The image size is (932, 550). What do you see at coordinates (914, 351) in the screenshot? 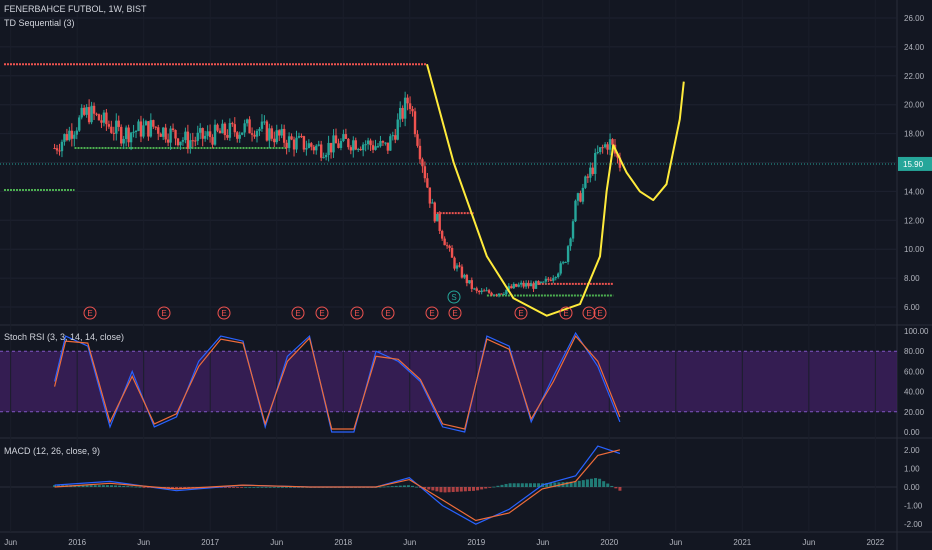
I see `rsi-tick-label: 80.00` at bounding box center [914, 351].